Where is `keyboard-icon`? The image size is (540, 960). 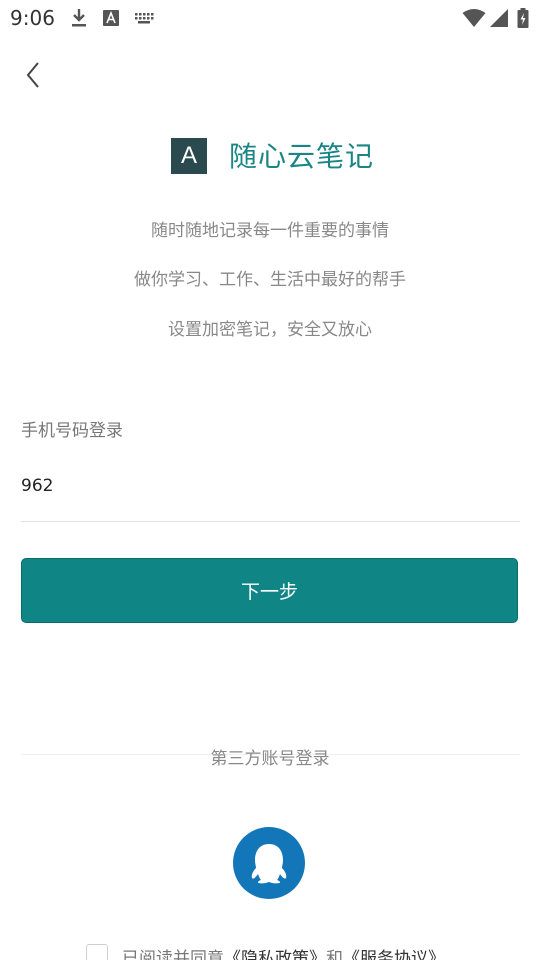
keyboard-icon is located at coordinates (144, 18).